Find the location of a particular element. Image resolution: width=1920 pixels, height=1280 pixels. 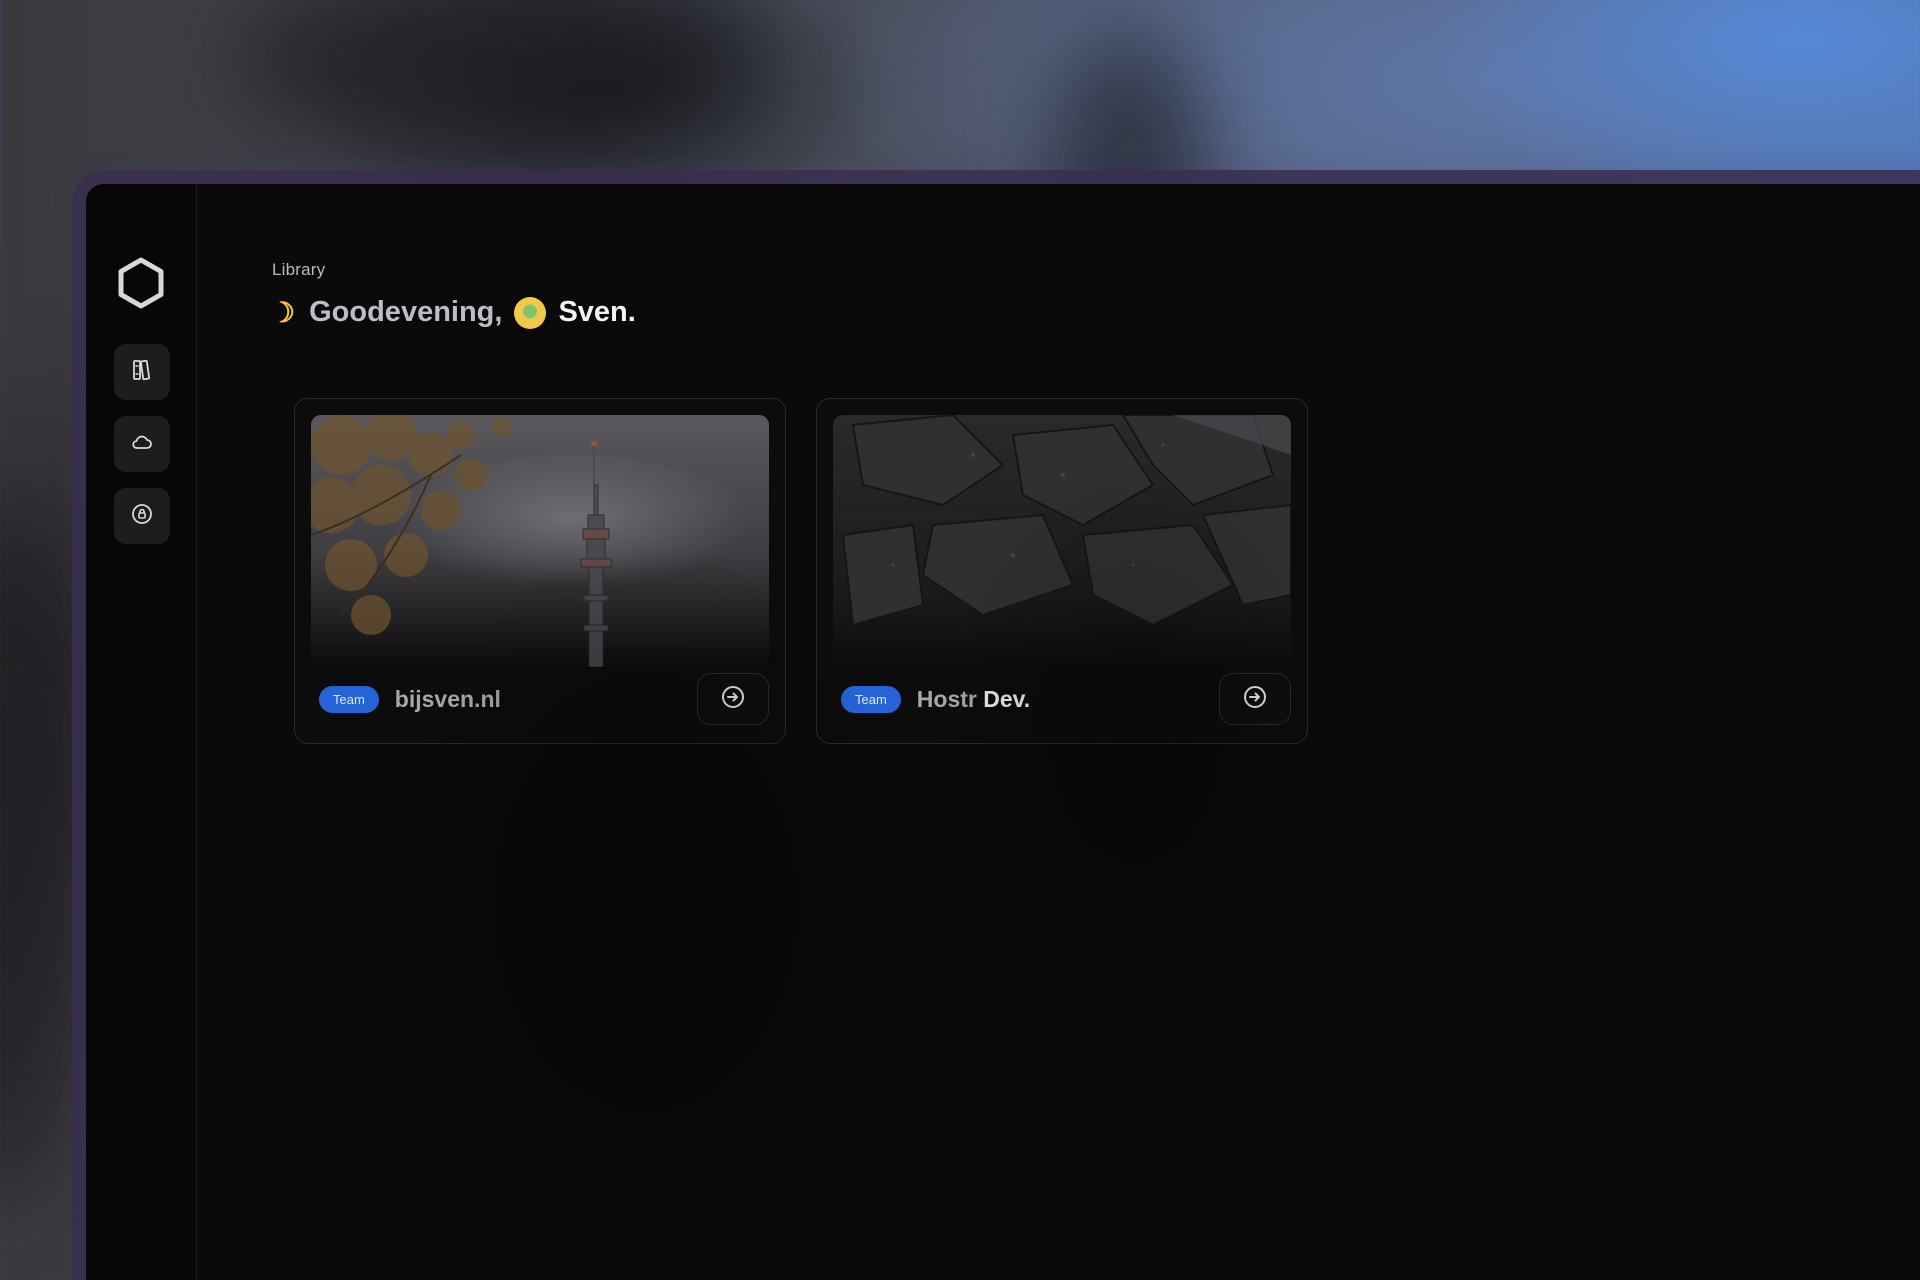

breadcrumb: Library is located at coordinates (298, 270).